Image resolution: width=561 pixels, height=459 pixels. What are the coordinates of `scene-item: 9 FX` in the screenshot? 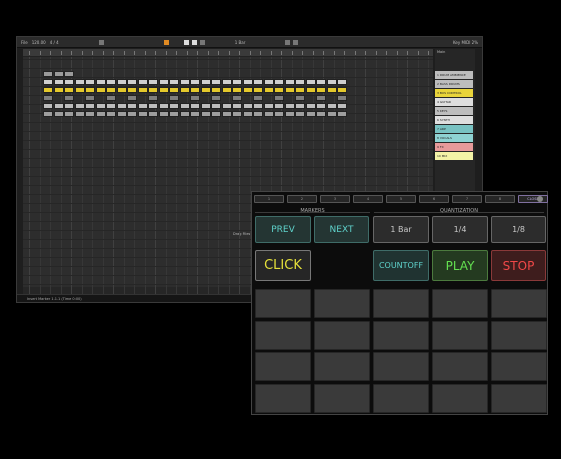 It's located at (454, 147).